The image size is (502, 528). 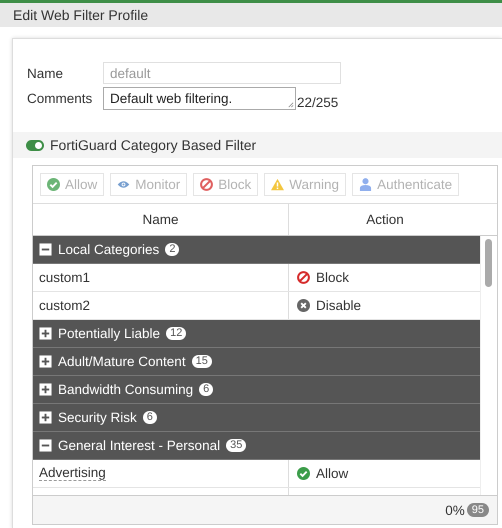 What do you see at coordinates (139, 445) in the screenshot?
I see `group-name: General Interest - Personal` at bounding box center [139, 445].